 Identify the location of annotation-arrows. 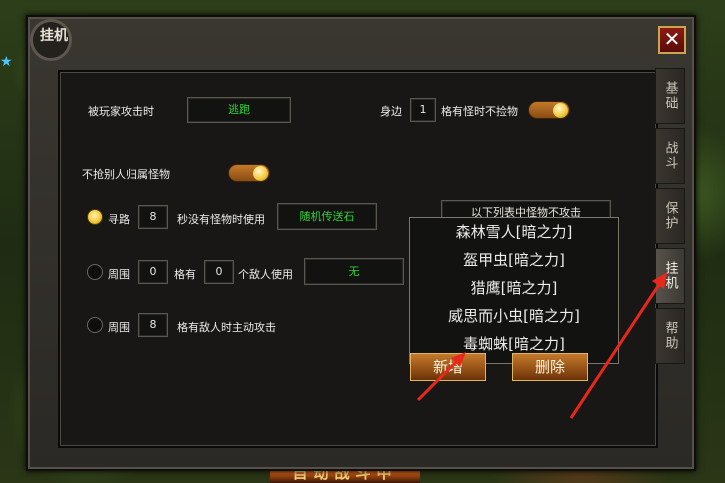
(541, 345).